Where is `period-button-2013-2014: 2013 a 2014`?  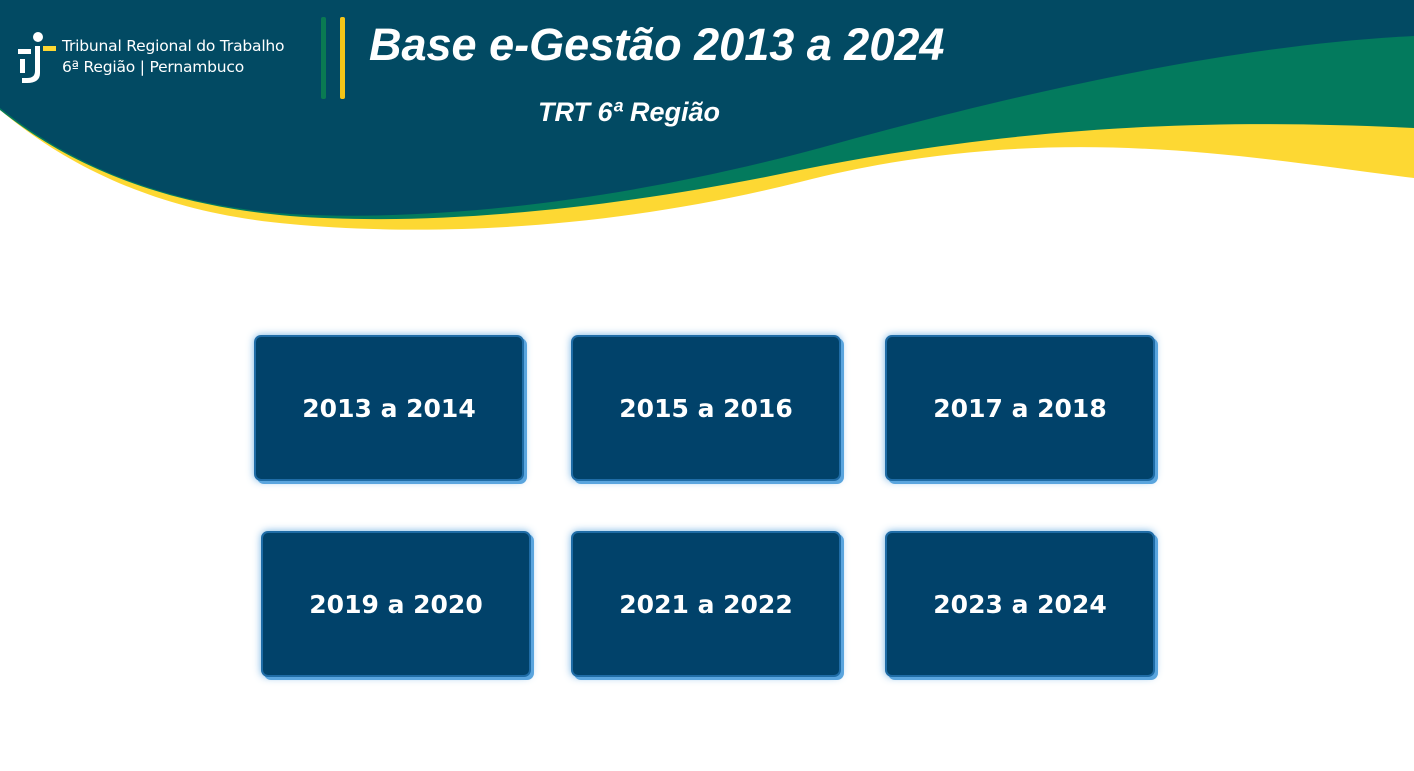
period-button-2013-2014: 2013 a 2014 is located at coordinates (389, 408).